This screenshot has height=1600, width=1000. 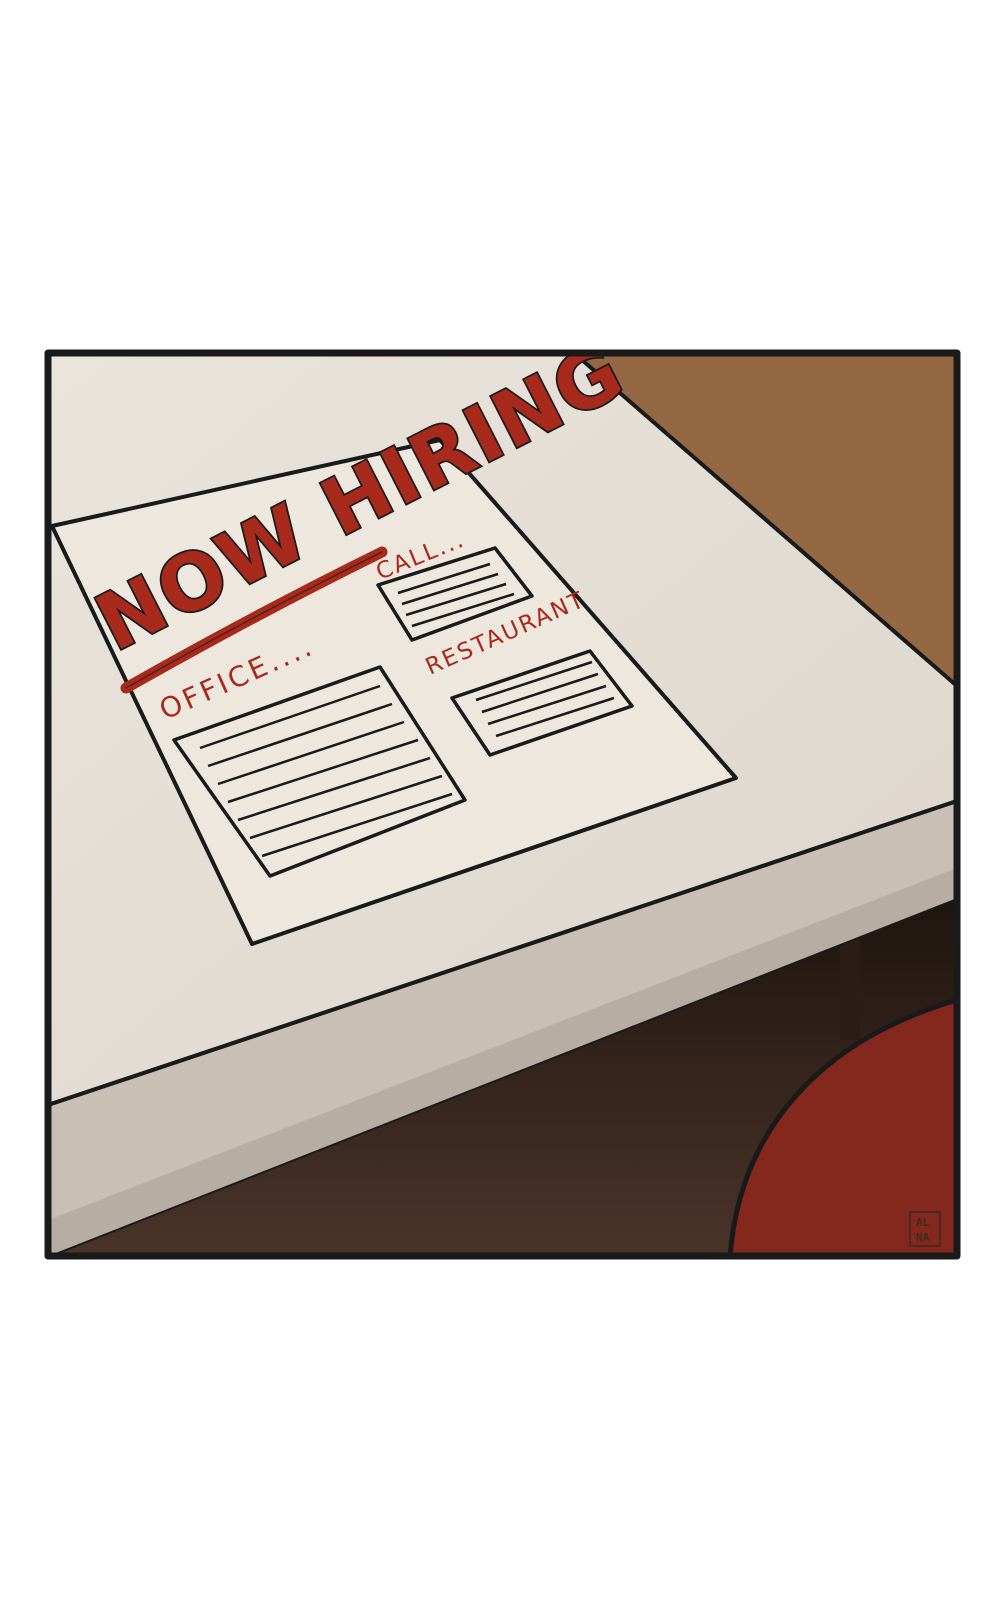 What do you see at coordinates (923, 1237) in the screenshot?
I see `signature-line2: NA` at bounding box center [923, 1237].